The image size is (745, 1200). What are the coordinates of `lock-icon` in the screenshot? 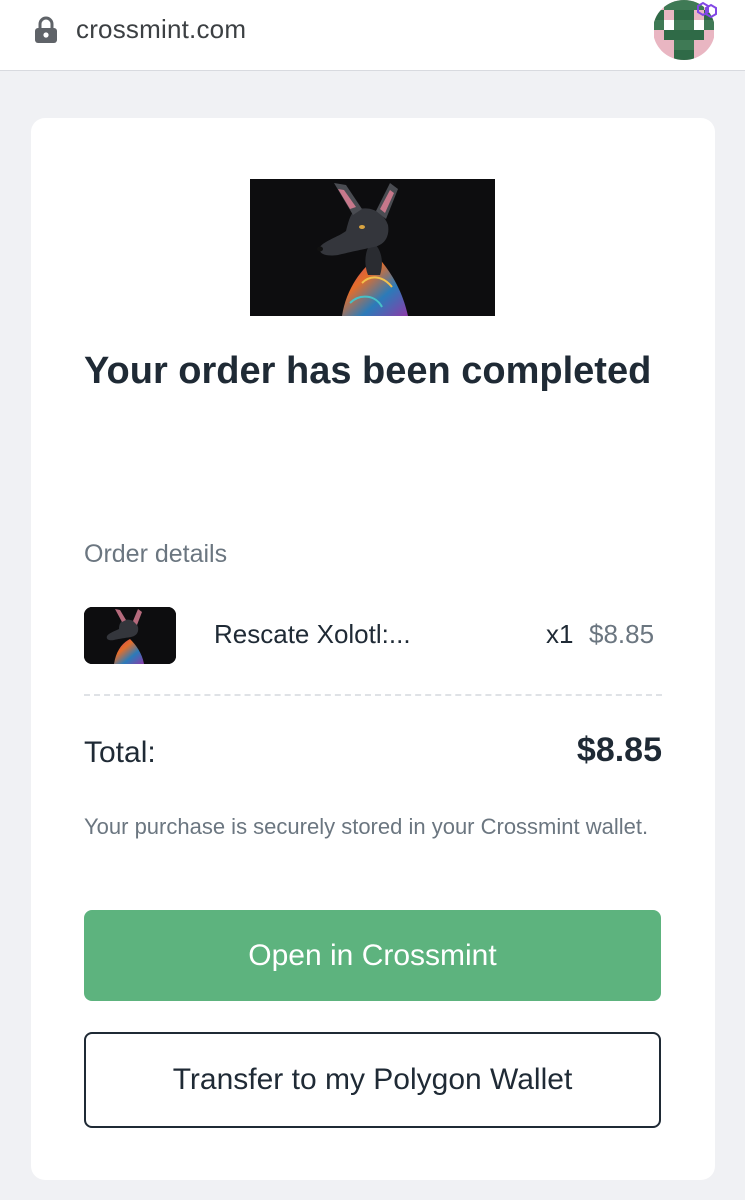 It's located at (46, 29).